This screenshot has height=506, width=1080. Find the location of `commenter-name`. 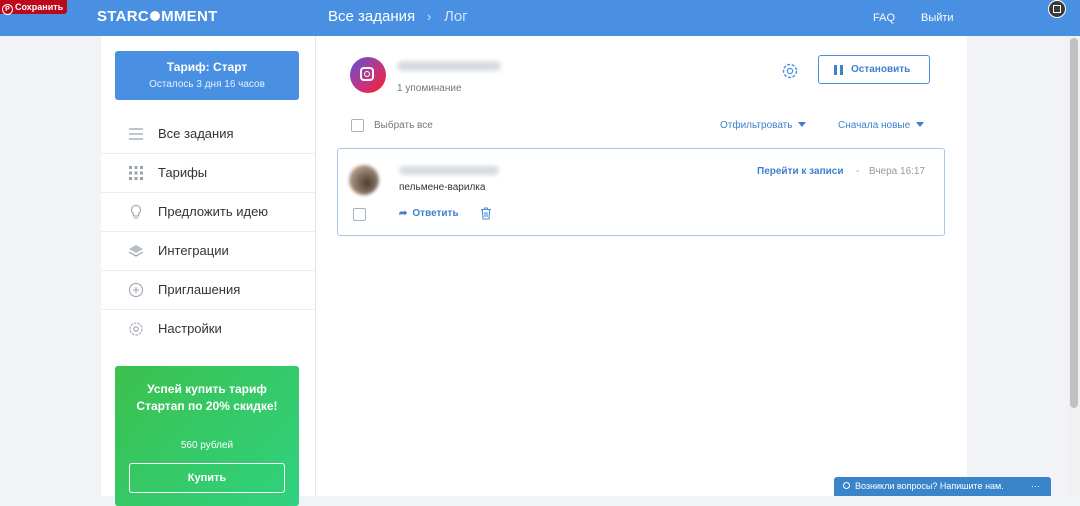

commenter-name is located at coordinates (449, 170).